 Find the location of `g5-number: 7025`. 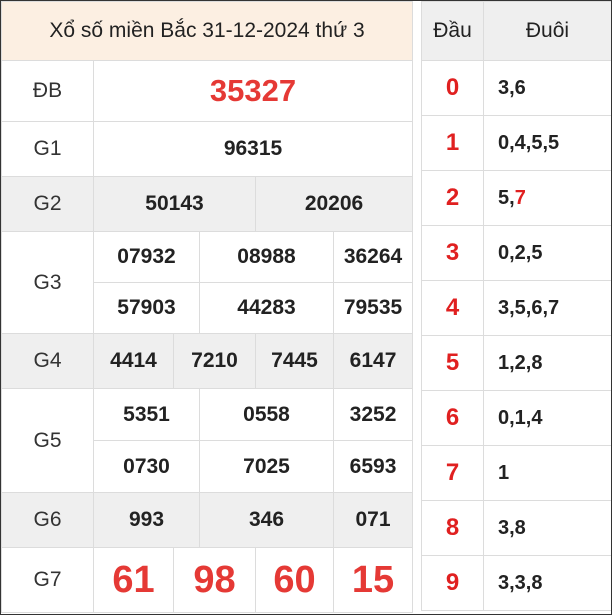

g5-number: 7025 is located at coordinates (266, 466).